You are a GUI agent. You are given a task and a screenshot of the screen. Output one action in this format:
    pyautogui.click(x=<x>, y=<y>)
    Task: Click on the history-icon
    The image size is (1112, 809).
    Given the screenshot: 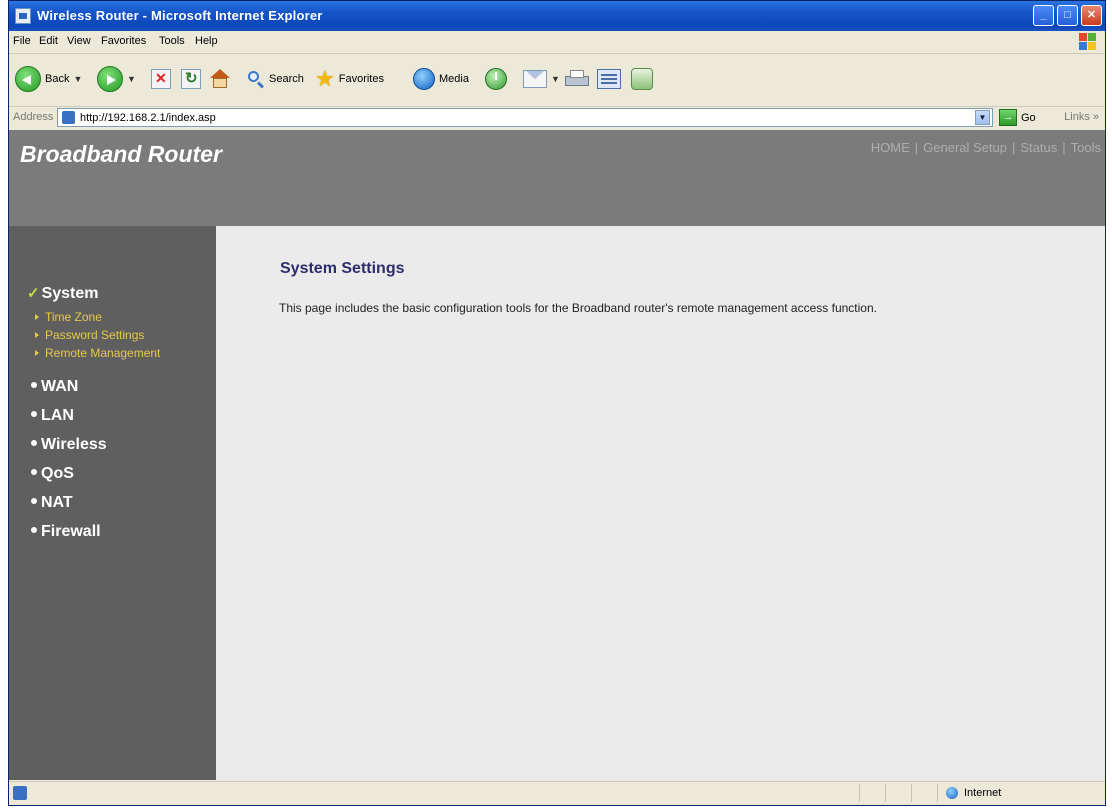 What is the action you would take?
    pyautogui.click(x=496, y=79)
    